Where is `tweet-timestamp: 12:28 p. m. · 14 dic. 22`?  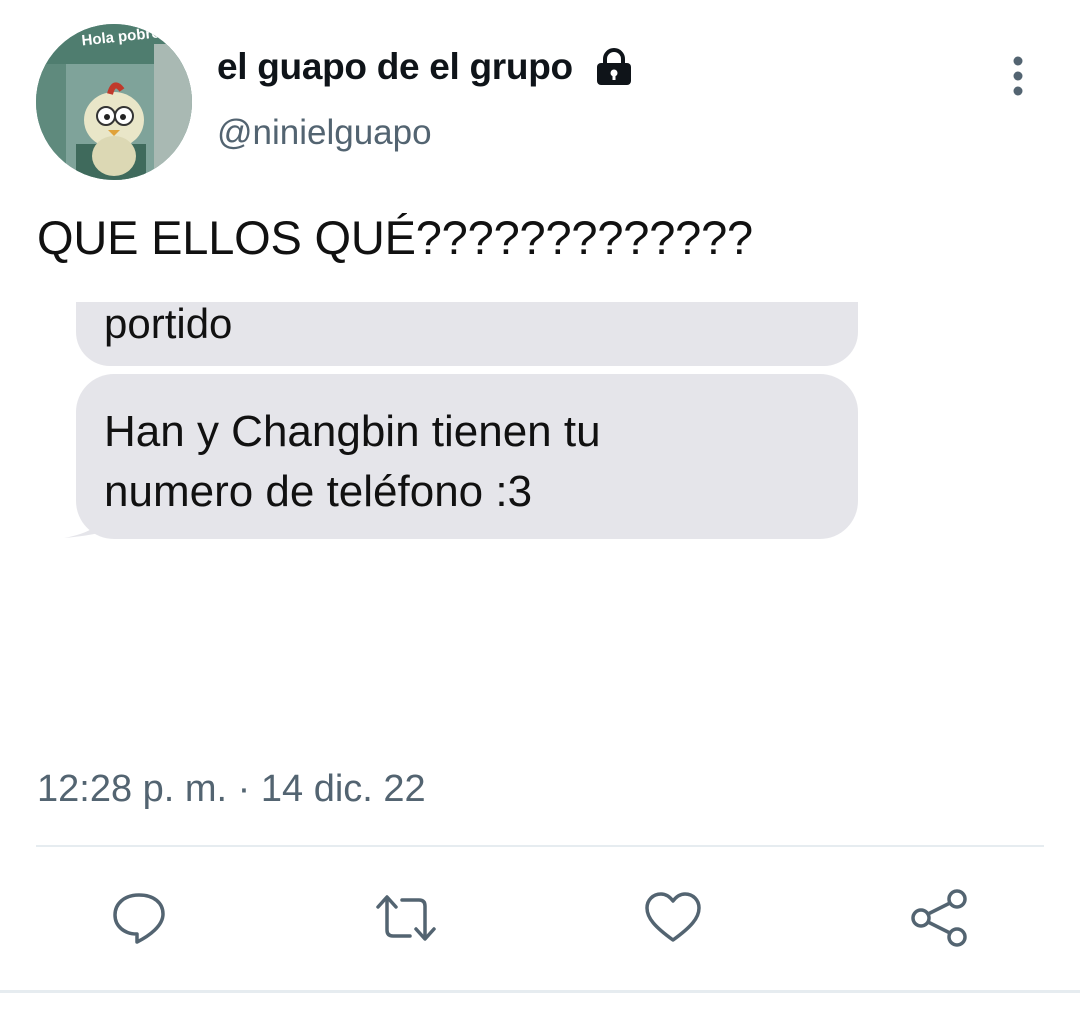 tweet-timestamp: 12:28 p. m. · 14 dic. 22 is located at coordinates (231, 789).